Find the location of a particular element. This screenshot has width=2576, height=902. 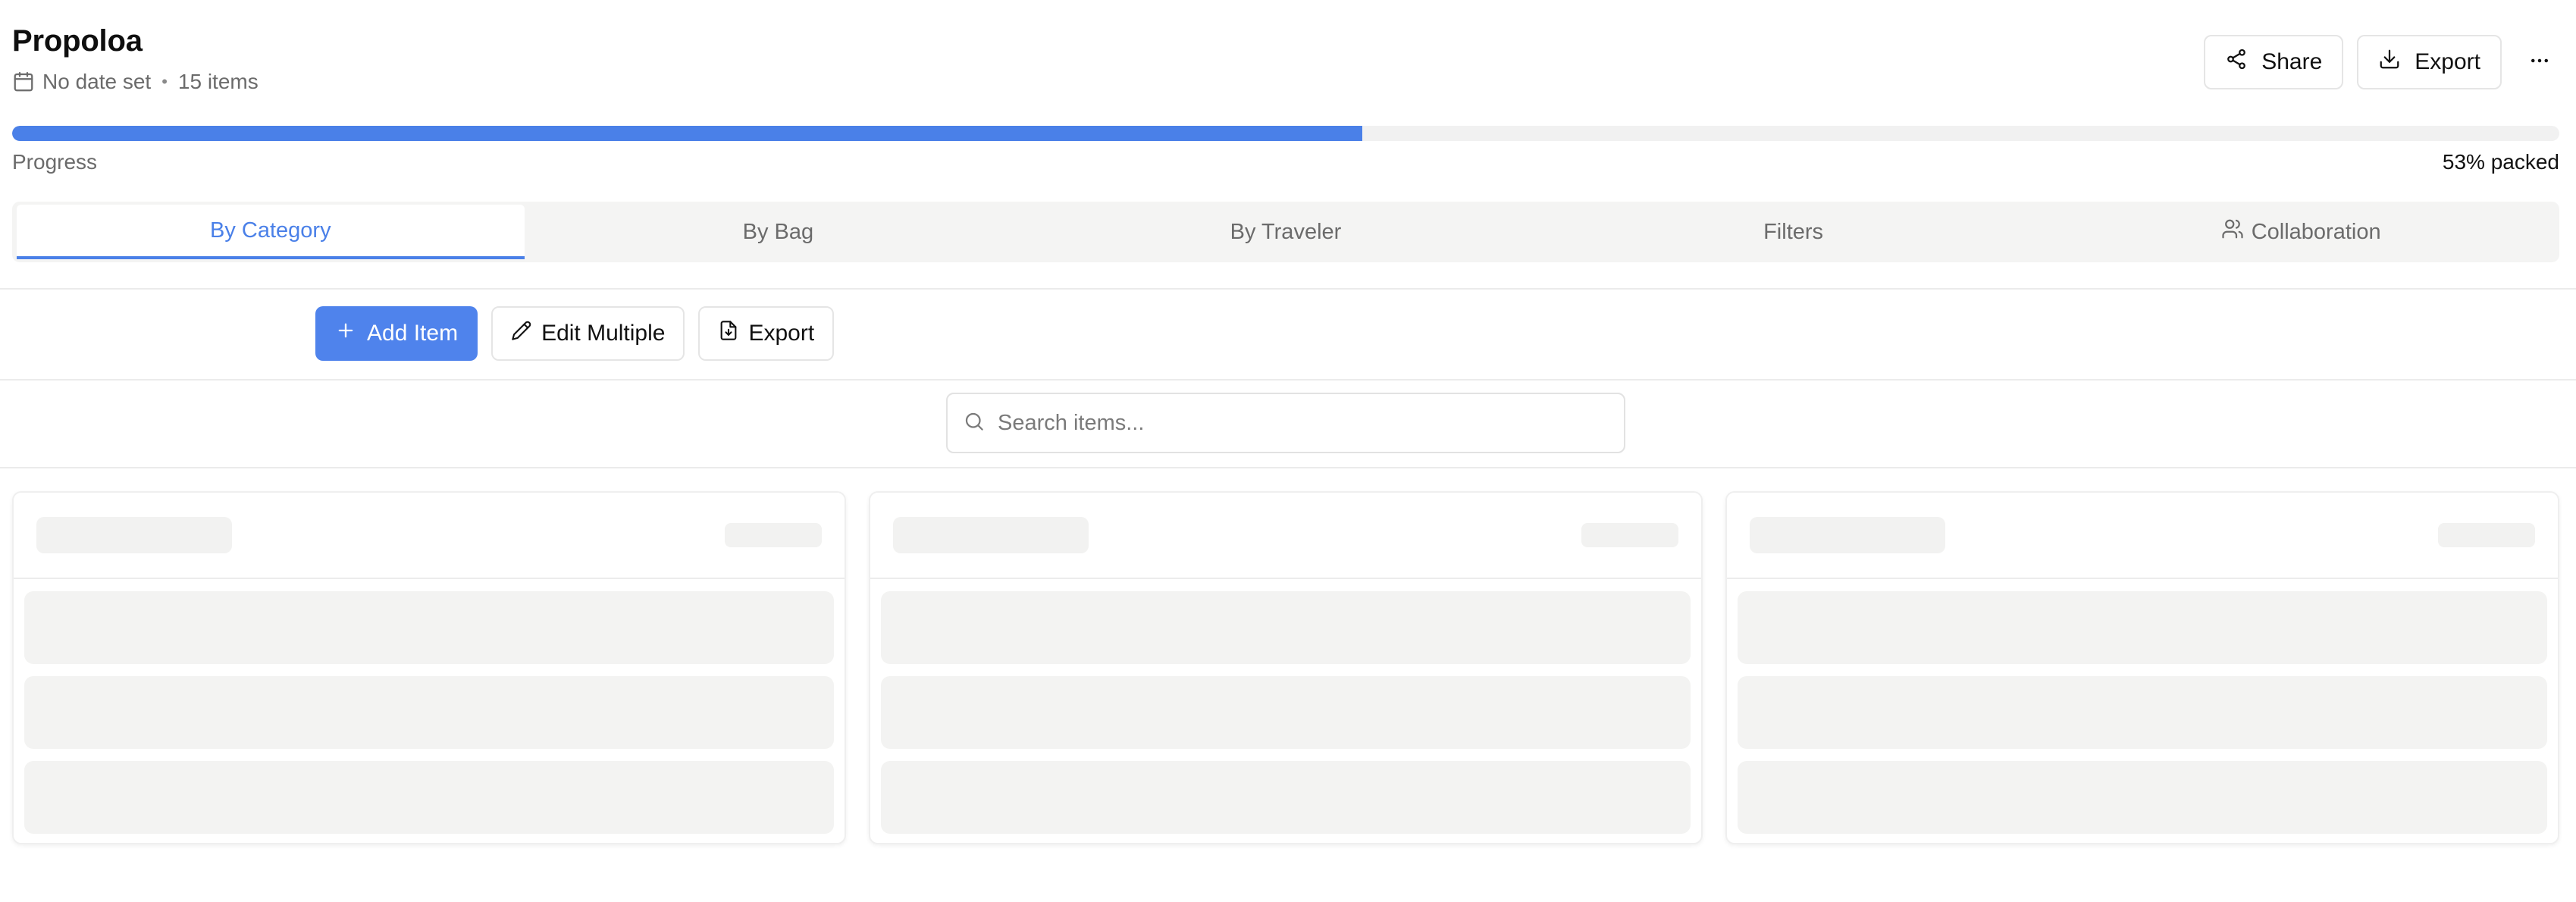

add-item-button: Add Item is located at coordinates (396, 333).